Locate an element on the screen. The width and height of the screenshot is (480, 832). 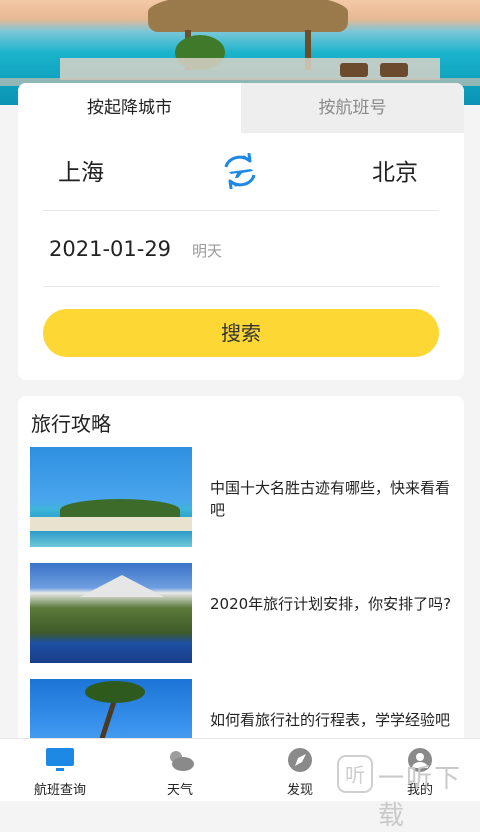
arrival-city: 北京 is located at coordinates (395, 170).